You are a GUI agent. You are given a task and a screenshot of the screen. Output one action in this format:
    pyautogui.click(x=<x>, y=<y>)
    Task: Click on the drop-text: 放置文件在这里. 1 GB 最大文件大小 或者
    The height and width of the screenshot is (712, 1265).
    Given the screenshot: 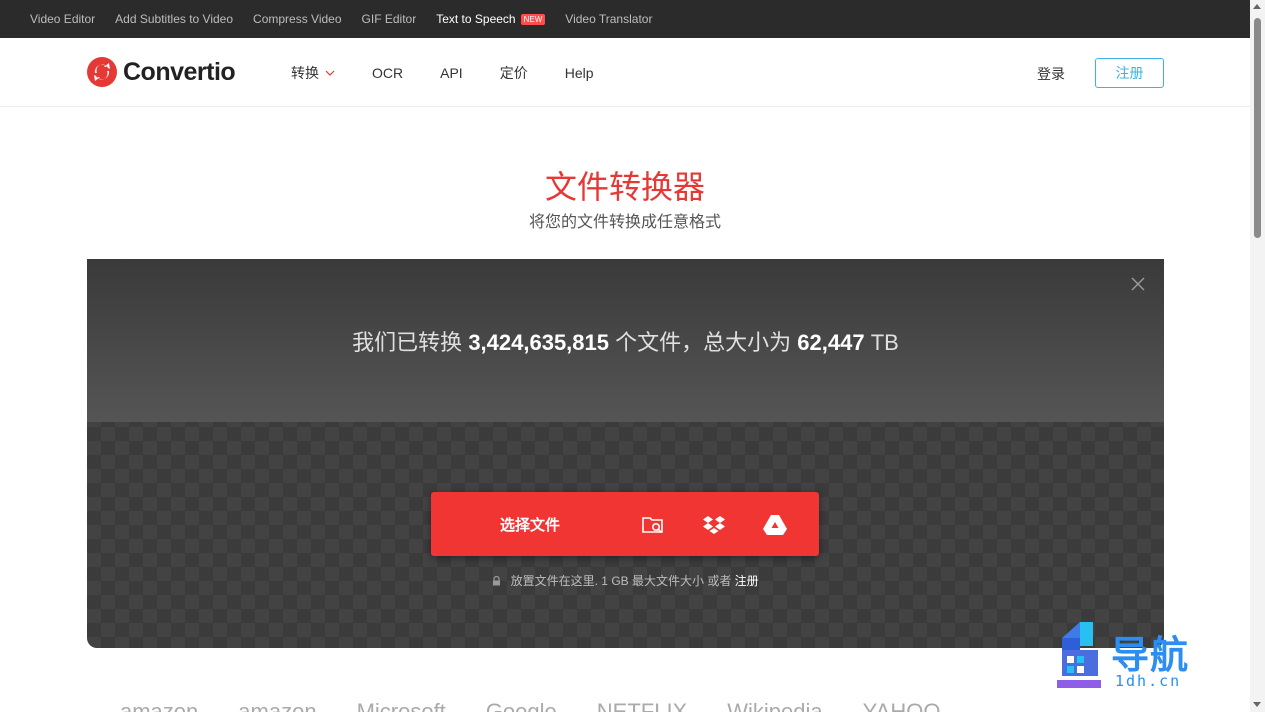 What is the action you would take?
    pyautogui.click(x=621, y=581)
    